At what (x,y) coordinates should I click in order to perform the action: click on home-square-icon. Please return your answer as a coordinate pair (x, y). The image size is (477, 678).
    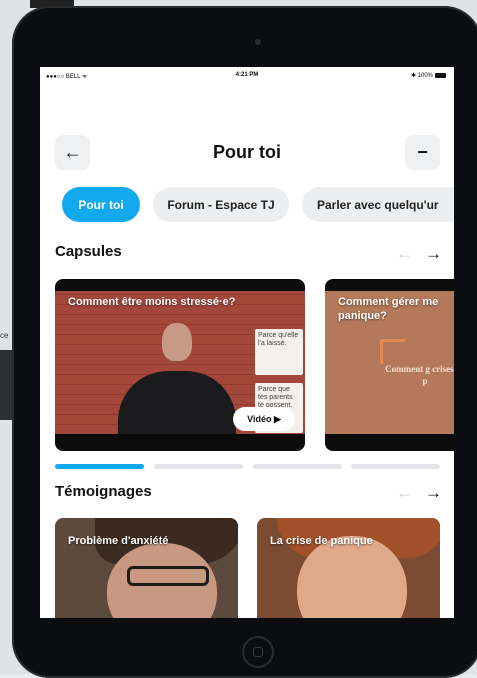
    Looking at the image, I should click on (258, 652).